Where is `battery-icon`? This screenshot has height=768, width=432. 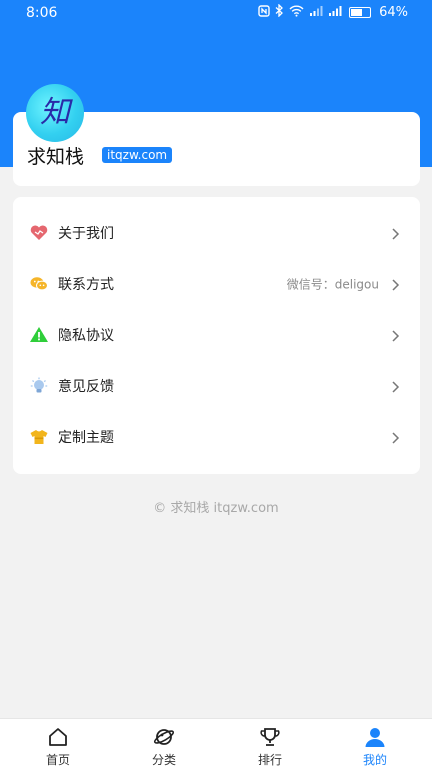
battery-icon is located at coordinates (360, 12).